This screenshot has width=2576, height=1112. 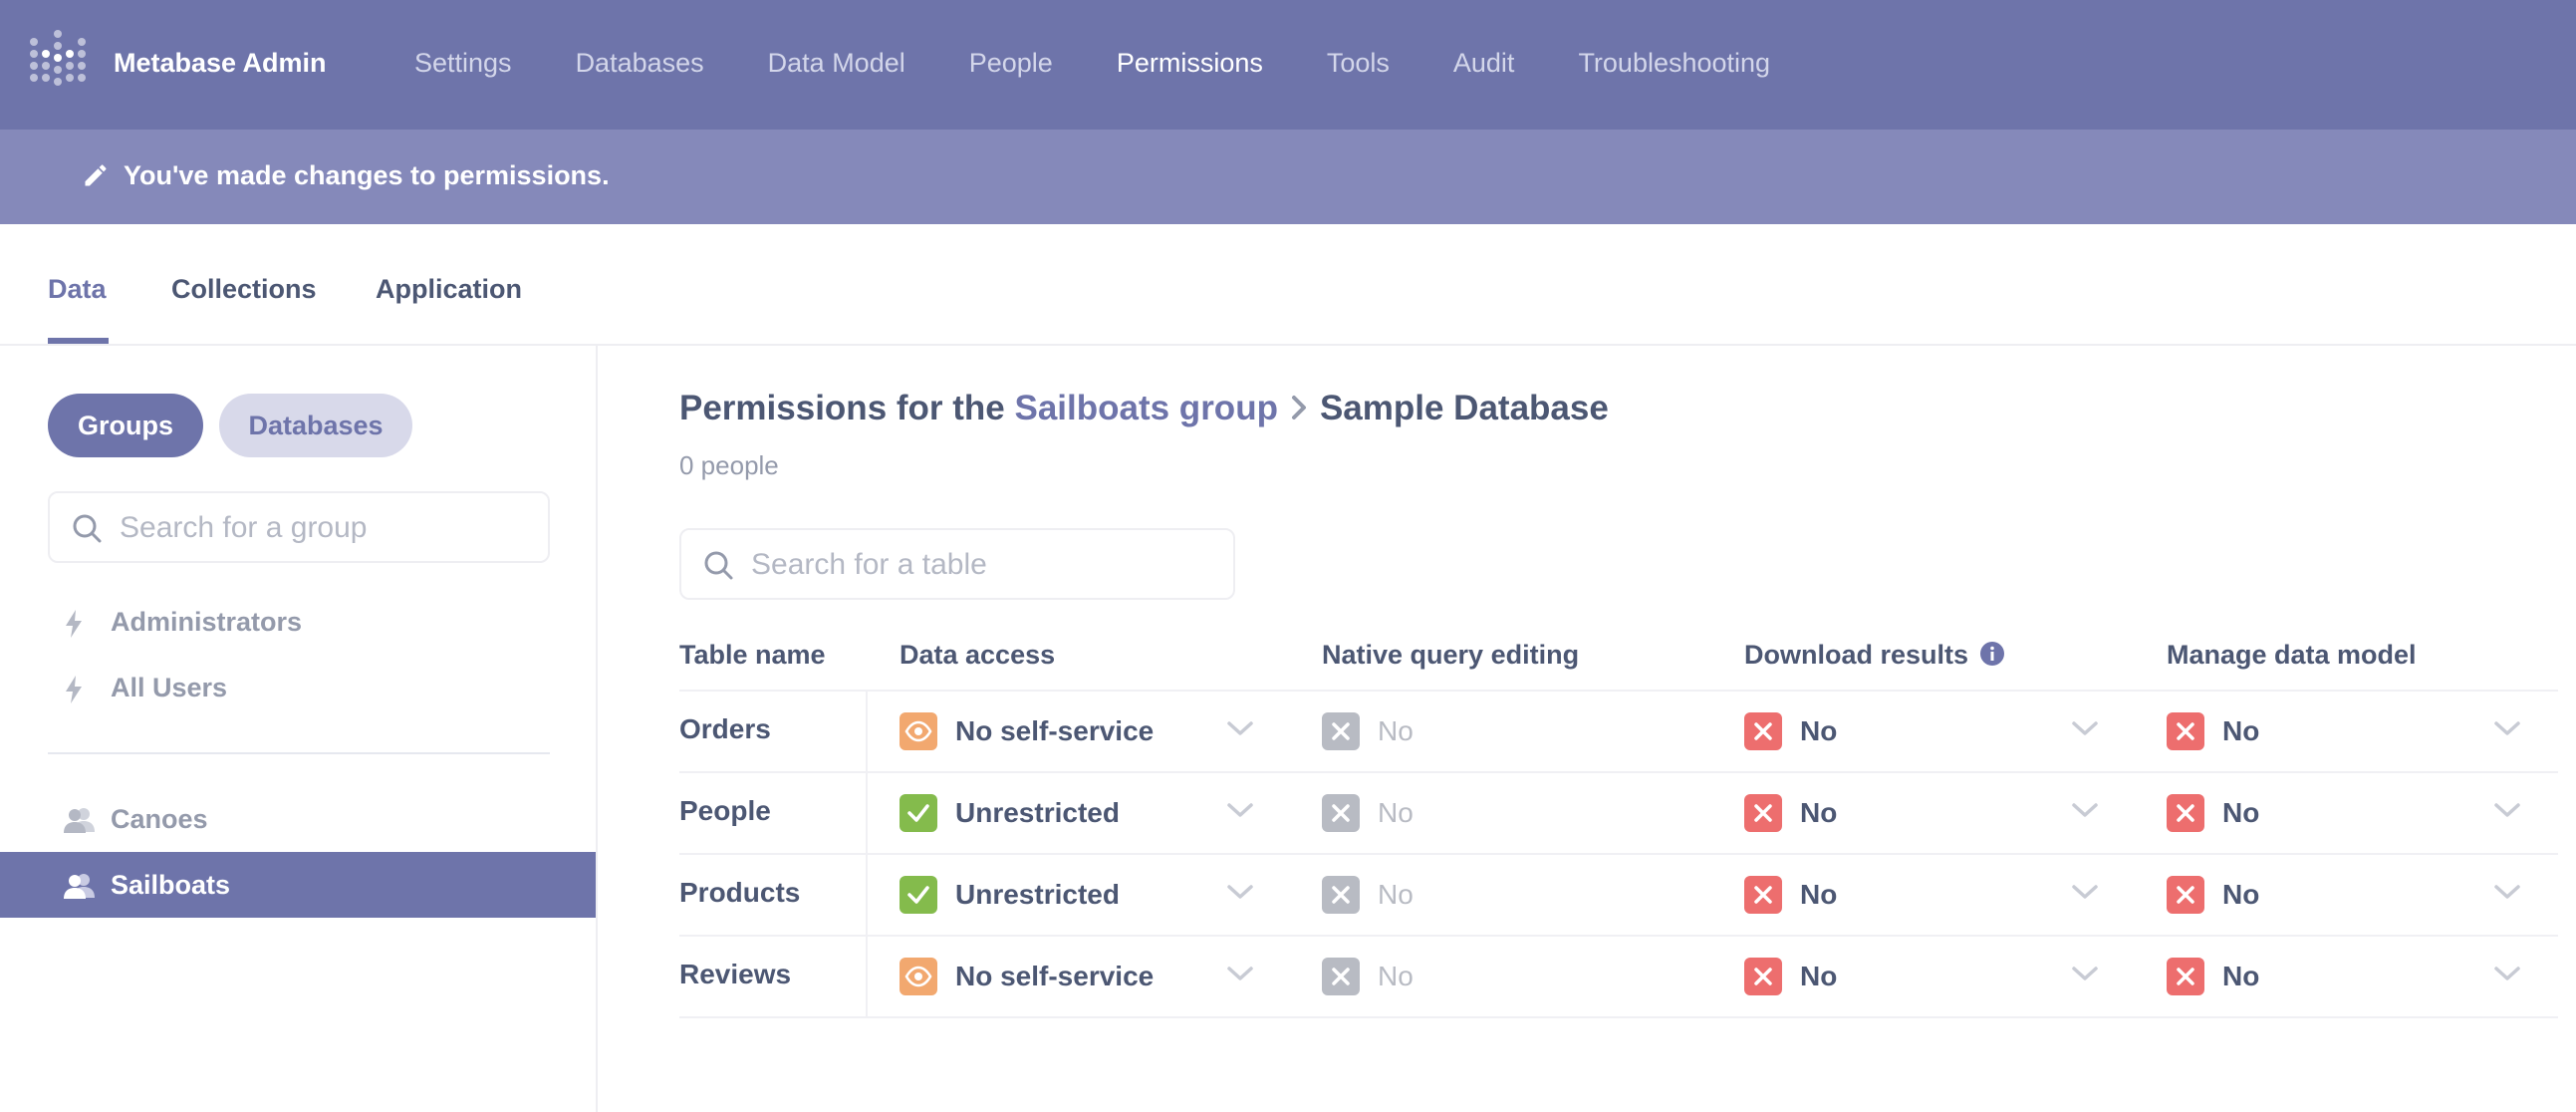 What do you see at coordinates (298, 687) in the screenshot?
I see `group-item-all-users: All Users` at bounding box center [298, 687].